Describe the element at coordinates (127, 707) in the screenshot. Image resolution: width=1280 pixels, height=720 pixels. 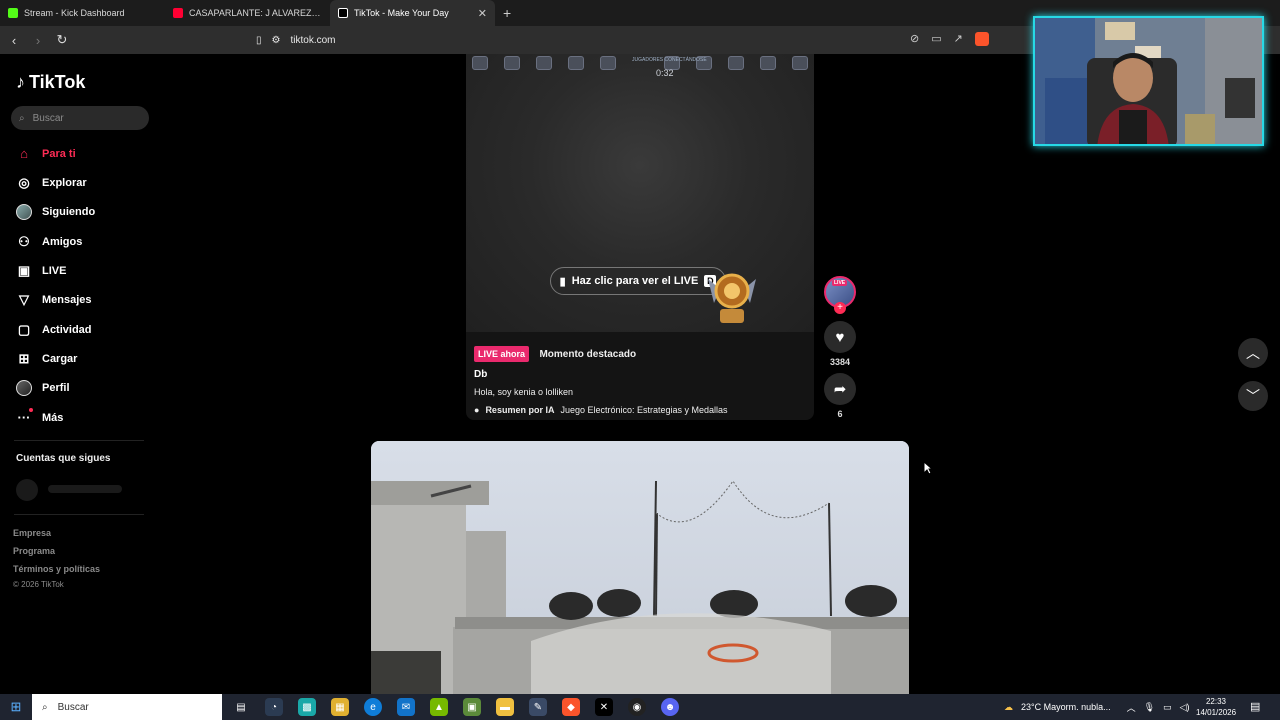
I see `taskbar-search: ⌕ Buscar` at that location.